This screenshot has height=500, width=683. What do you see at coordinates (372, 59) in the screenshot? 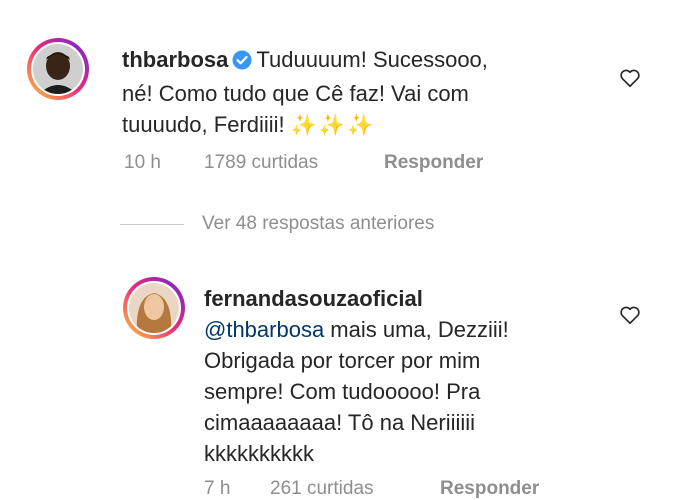
I see `comment-text-line: Tuduuuum! Sucessooo,` at bounding box center [372, 59].